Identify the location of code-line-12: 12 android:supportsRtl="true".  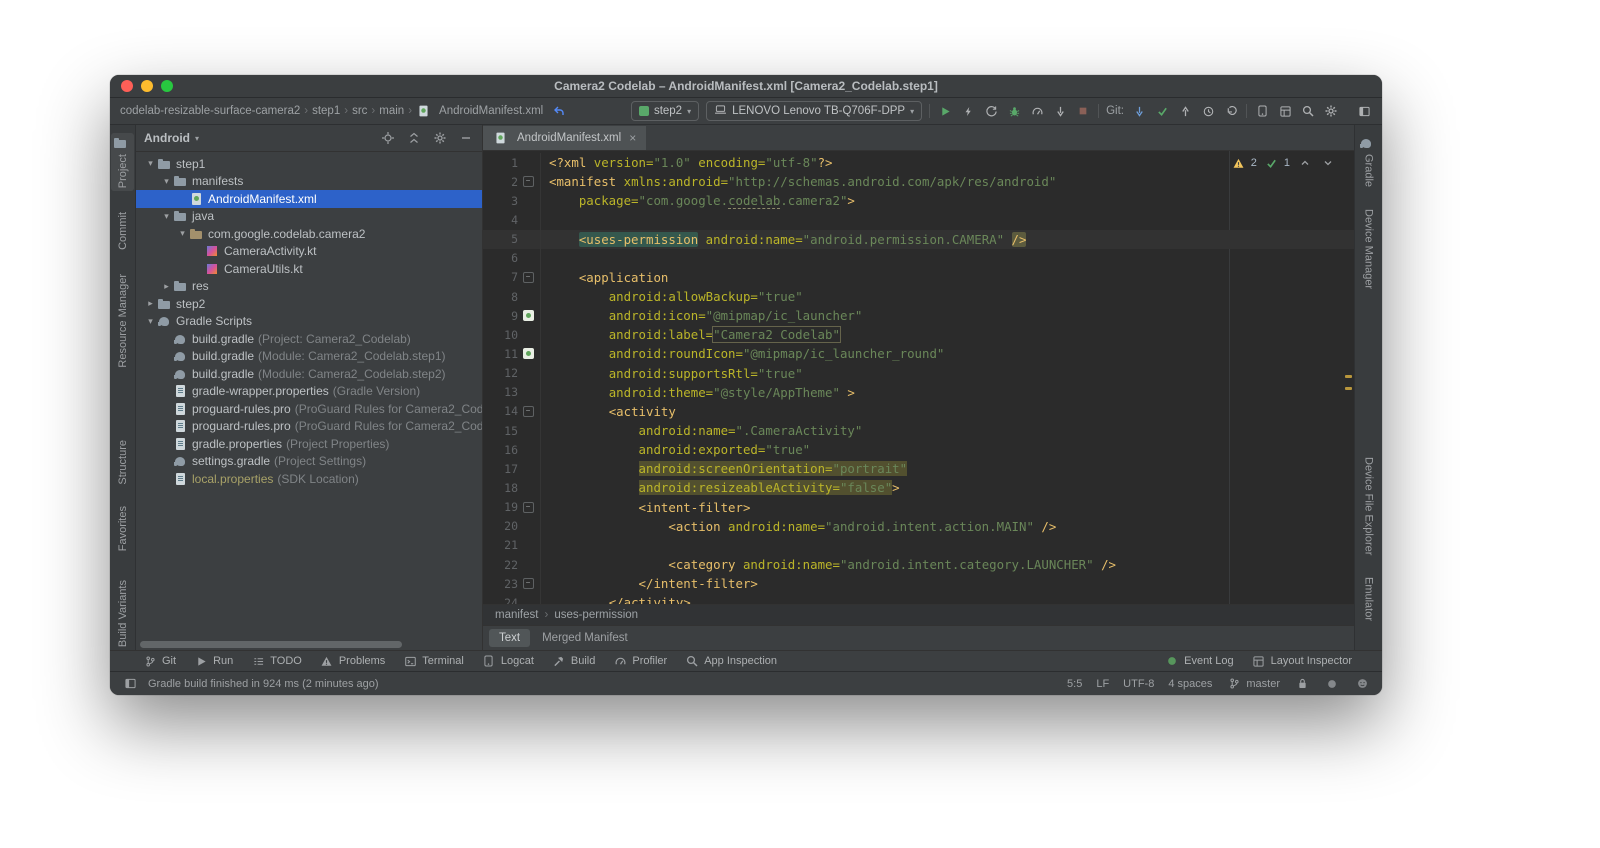
(918, 373).